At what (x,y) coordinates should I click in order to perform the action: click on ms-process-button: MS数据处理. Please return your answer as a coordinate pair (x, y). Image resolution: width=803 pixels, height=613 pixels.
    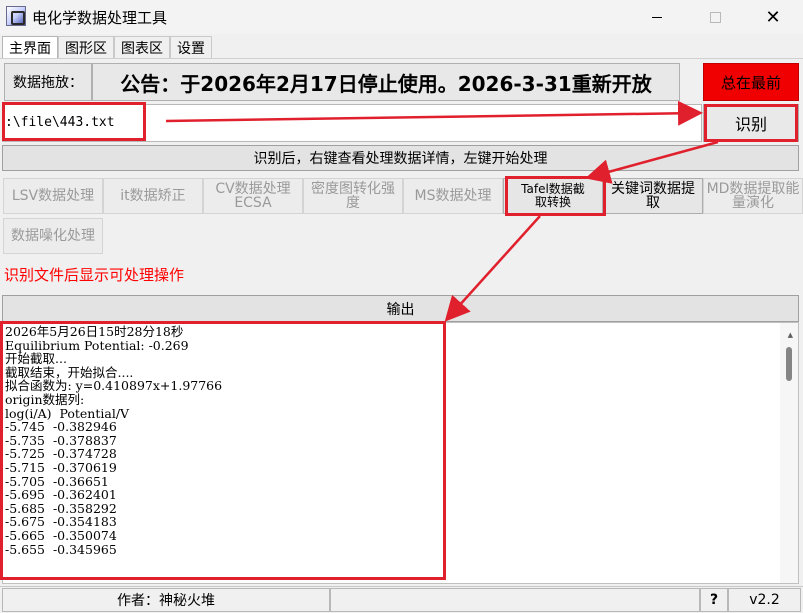
    Looking at the image, I should click on (453, 196).